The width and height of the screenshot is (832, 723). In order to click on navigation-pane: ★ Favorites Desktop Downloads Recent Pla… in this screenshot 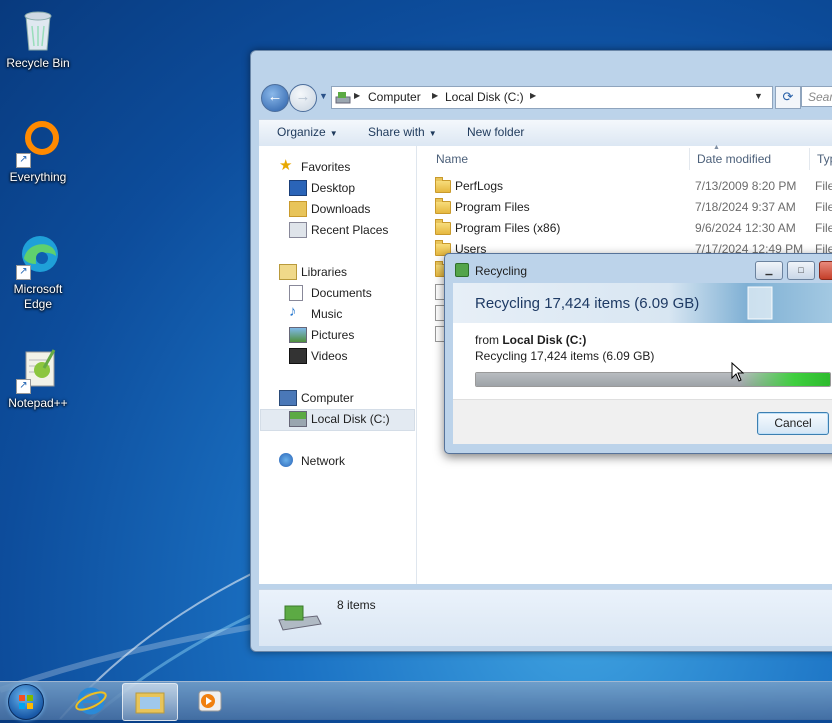, I will do `click(338, 365)`.